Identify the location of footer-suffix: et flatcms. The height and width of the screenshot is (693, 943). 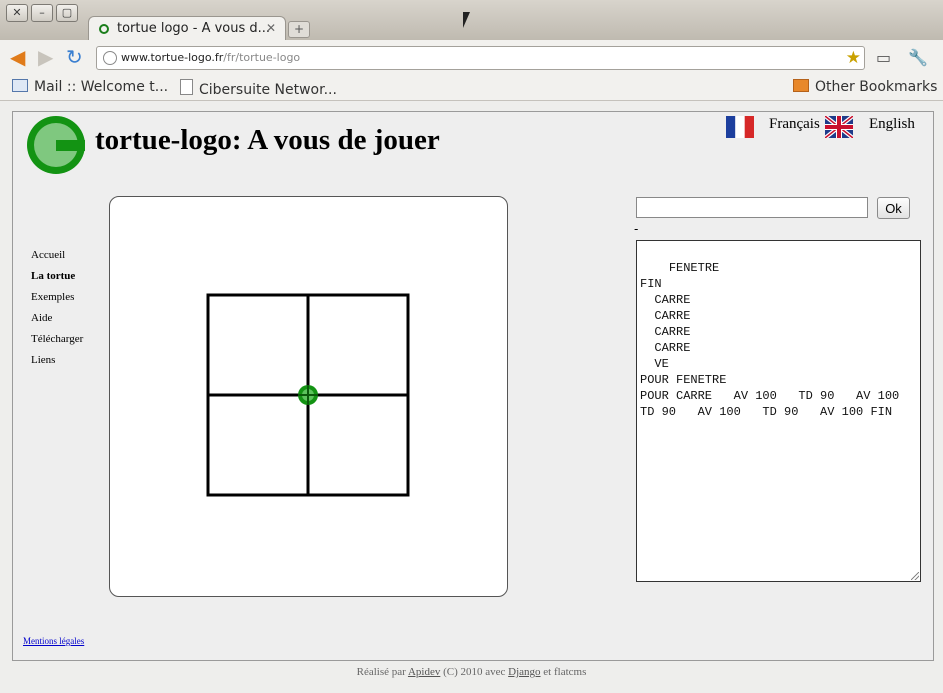
(565, 672).